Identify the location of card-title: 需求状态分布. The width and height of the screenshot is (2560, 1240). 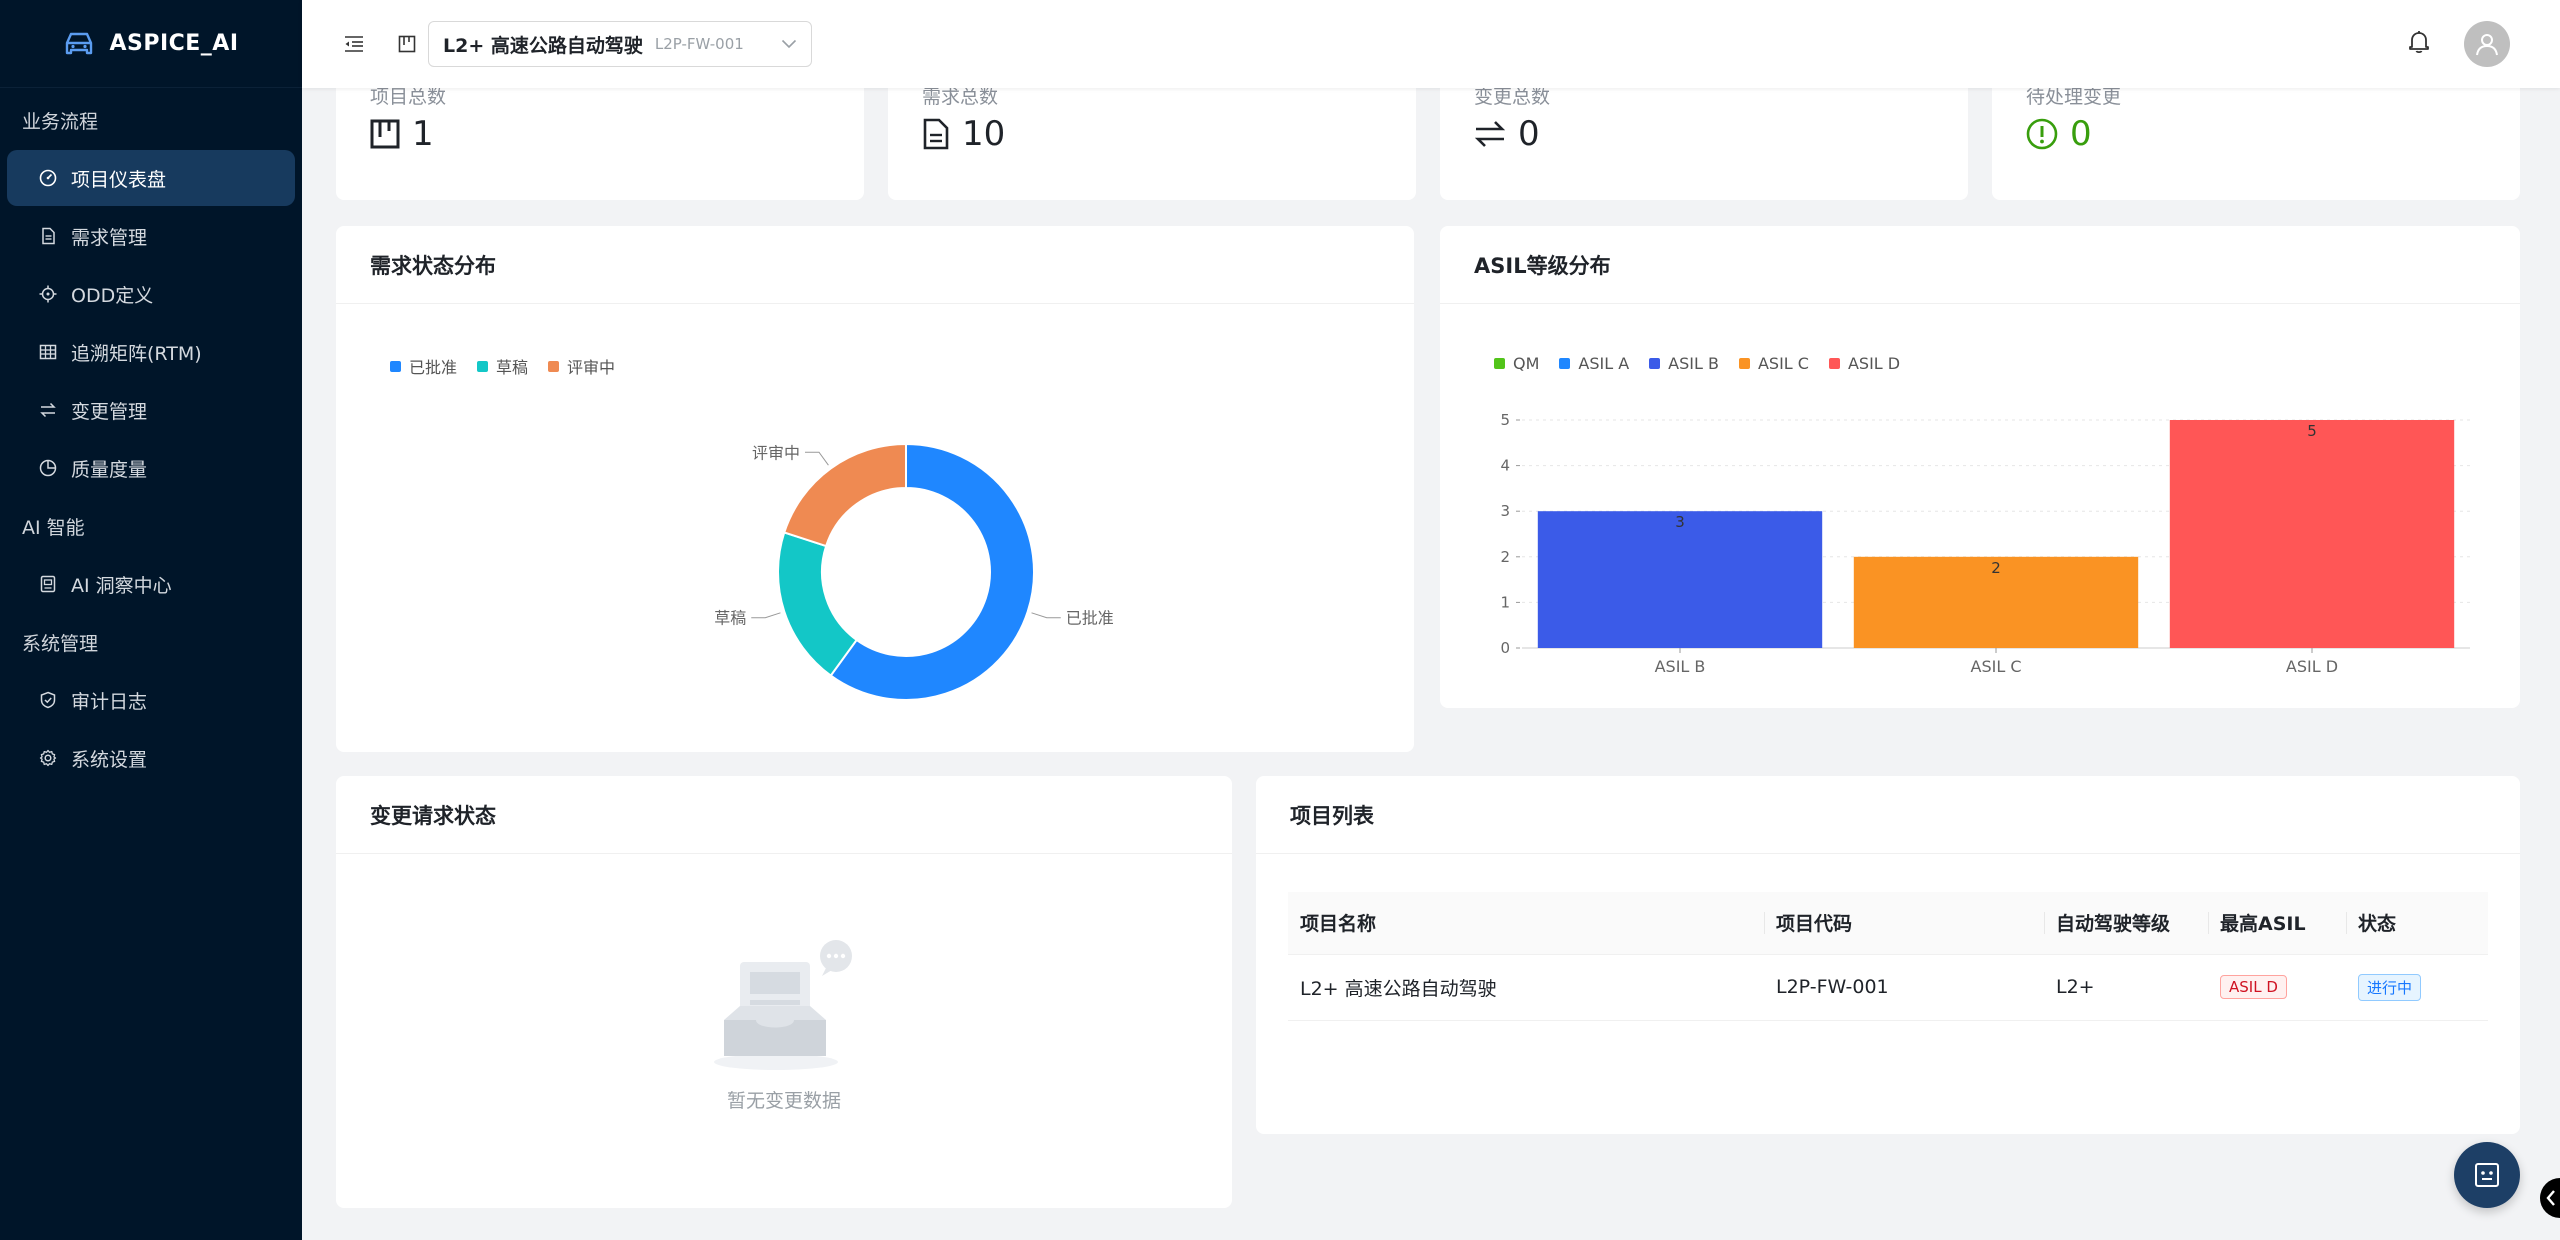
(875, 265).